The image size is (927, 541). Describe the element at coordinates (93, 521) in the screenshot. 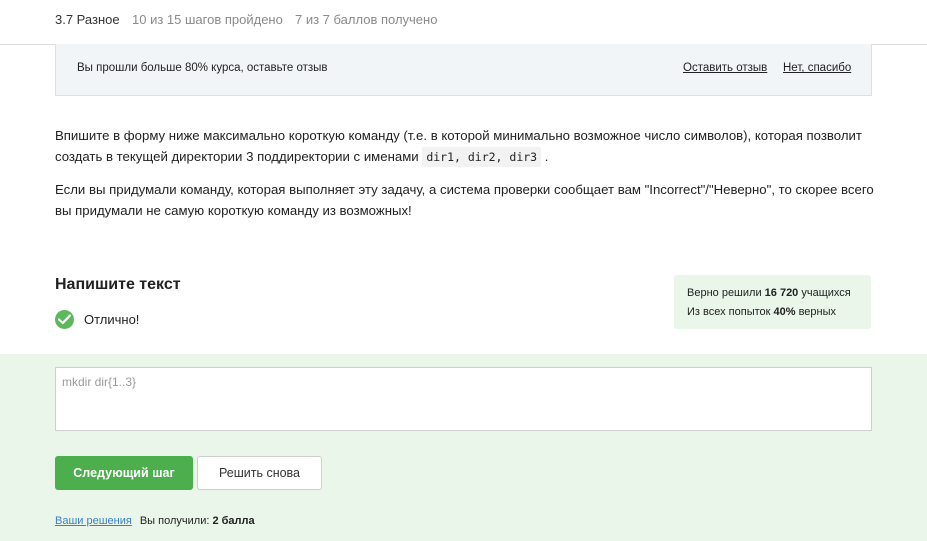

I see `your-solutions-link: Ваши решения` at that location.